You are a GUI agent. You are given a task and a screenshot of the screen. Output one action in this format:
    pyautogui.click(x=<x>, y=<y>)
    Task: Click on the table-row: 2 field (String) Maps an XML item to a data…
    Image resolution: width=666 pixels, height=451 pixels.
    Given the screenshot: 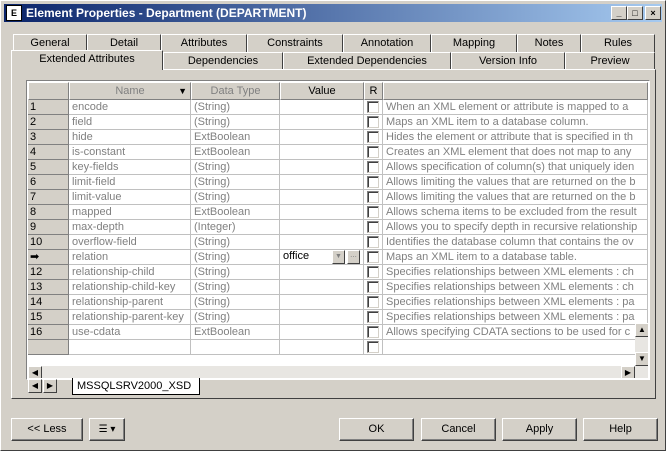 What is the action you would take?
    pyautogui.click(x=338, y=122)
    